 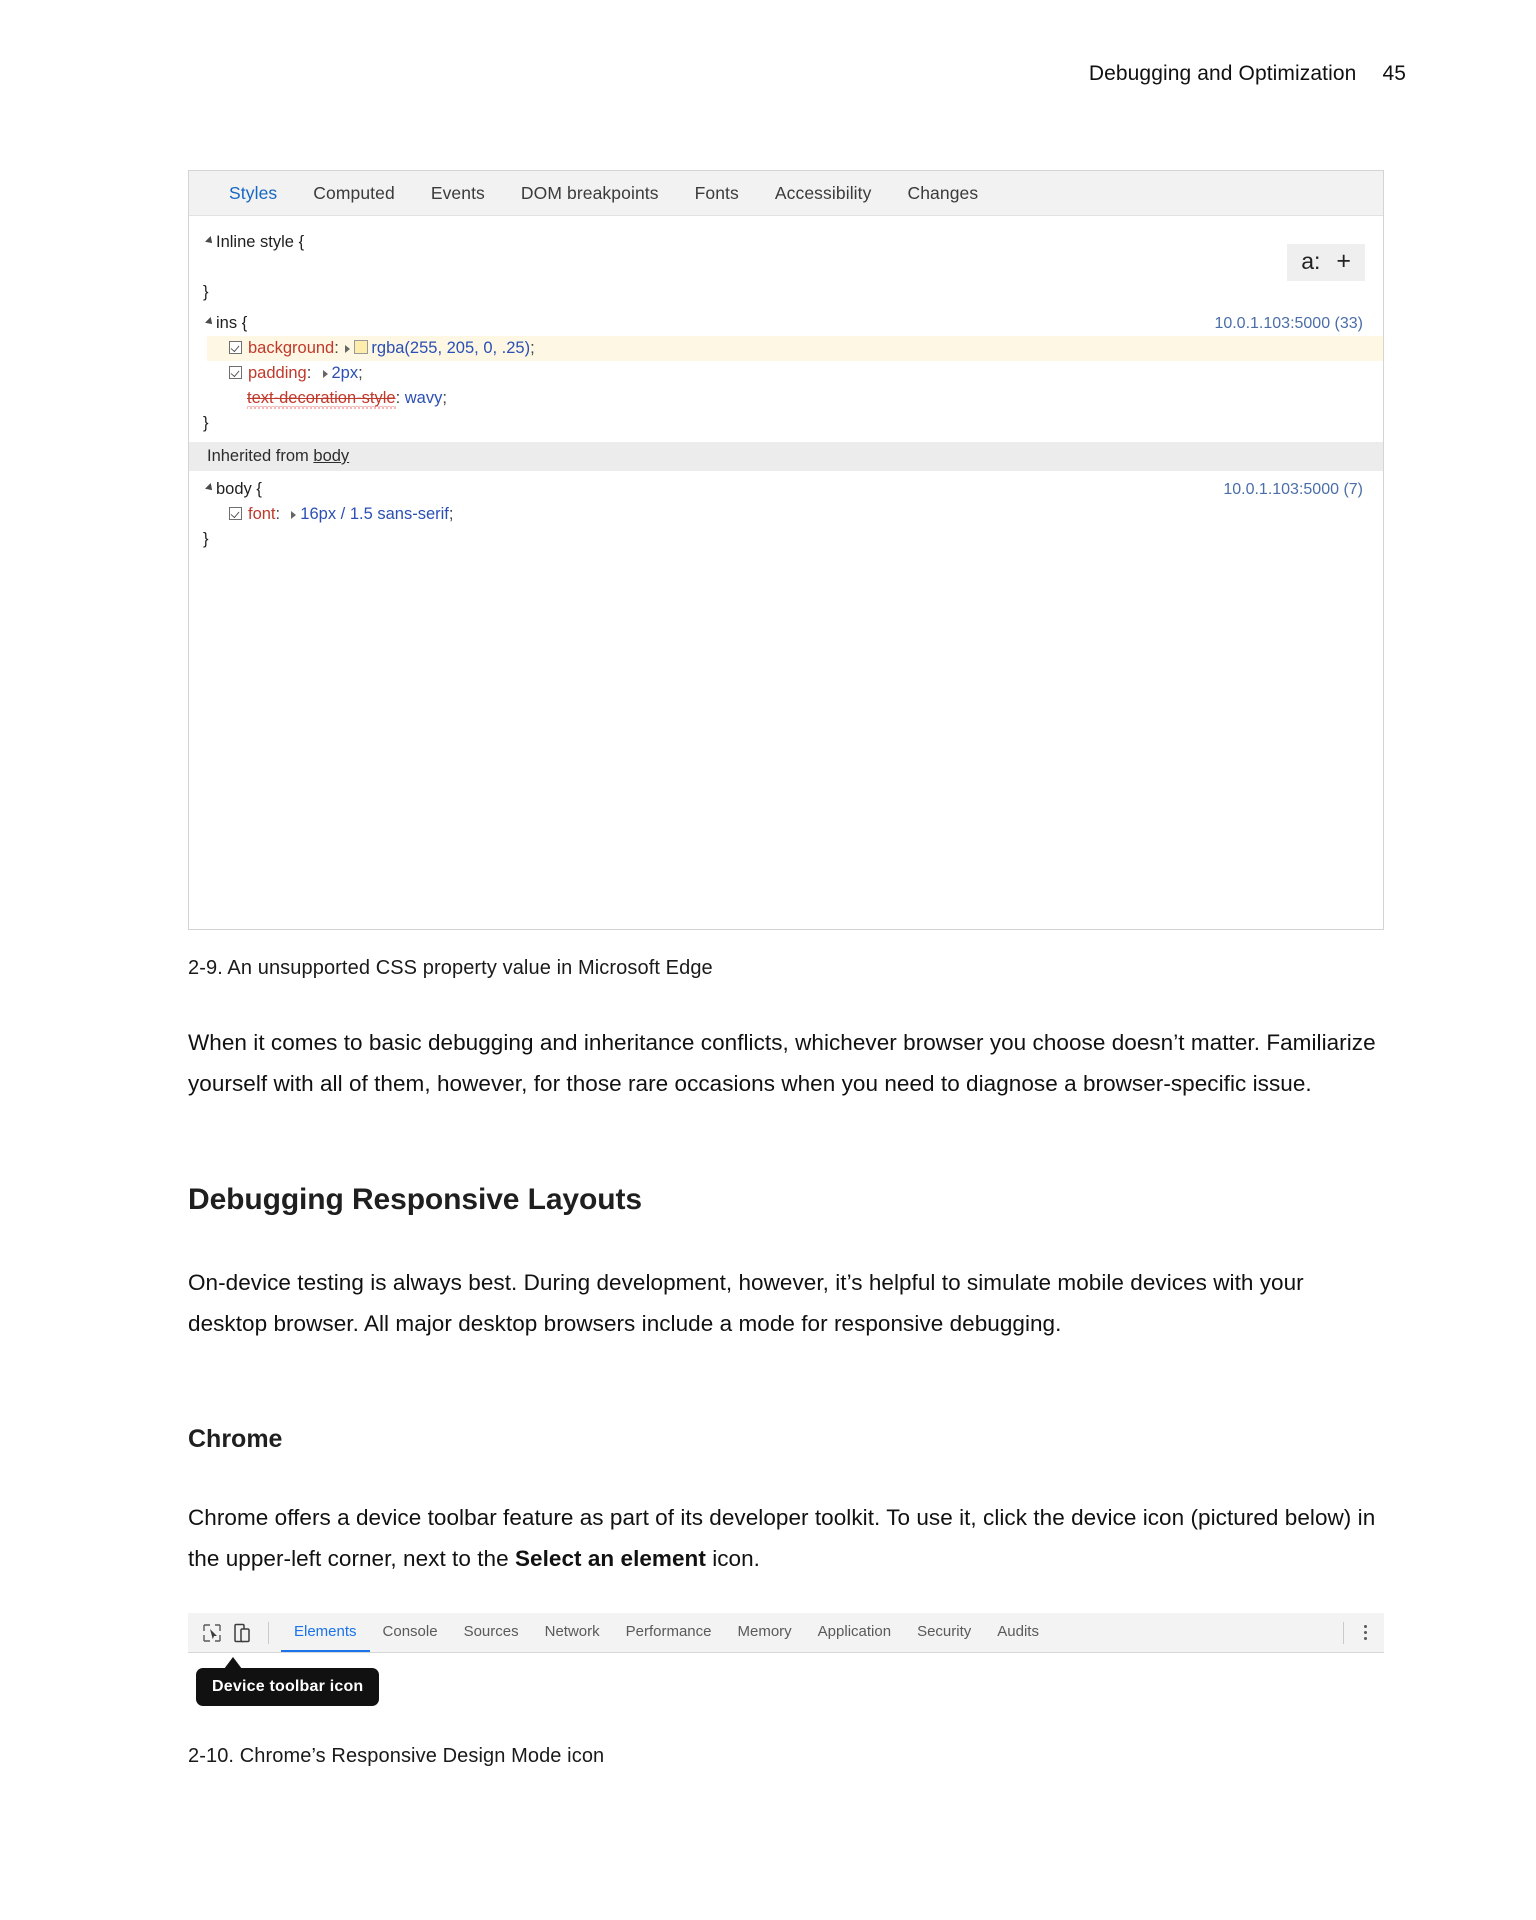 I want to click on inherited-target-link: body, so click(x=331, y=456).